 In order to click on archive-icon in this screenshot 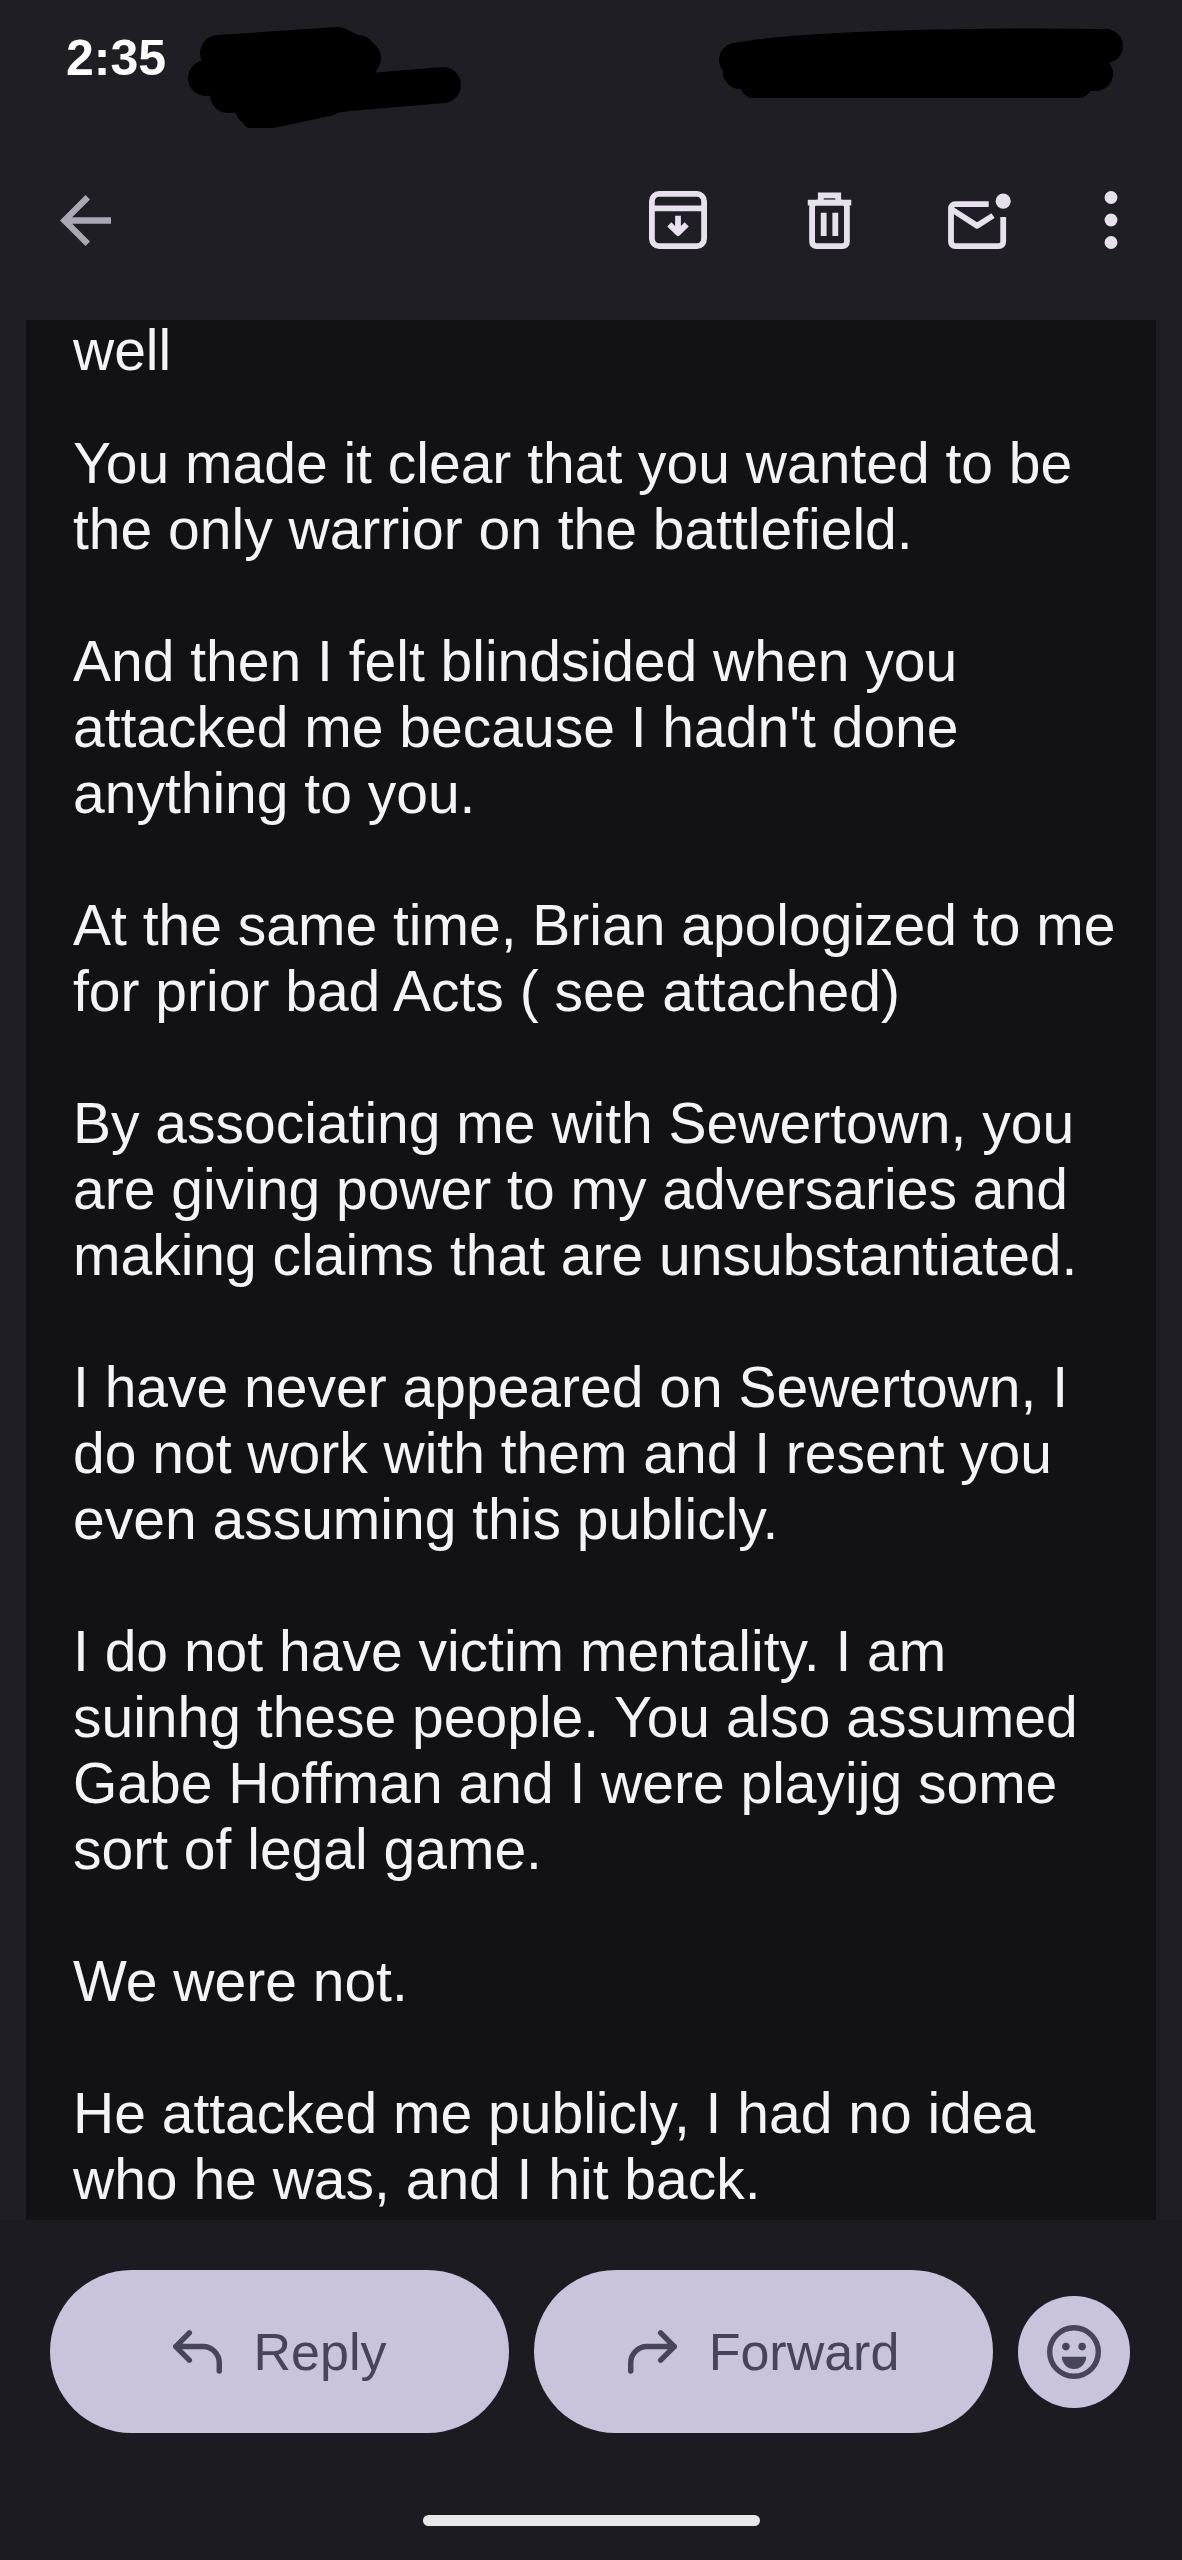, I will do `click(678, 220)`.